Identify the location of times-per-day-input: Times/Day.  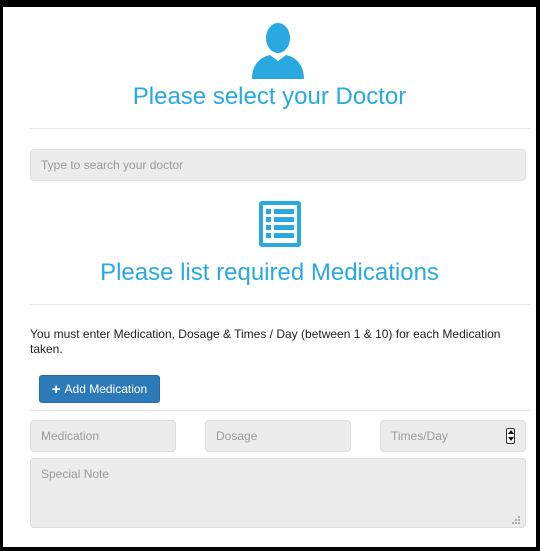
(453, 436).